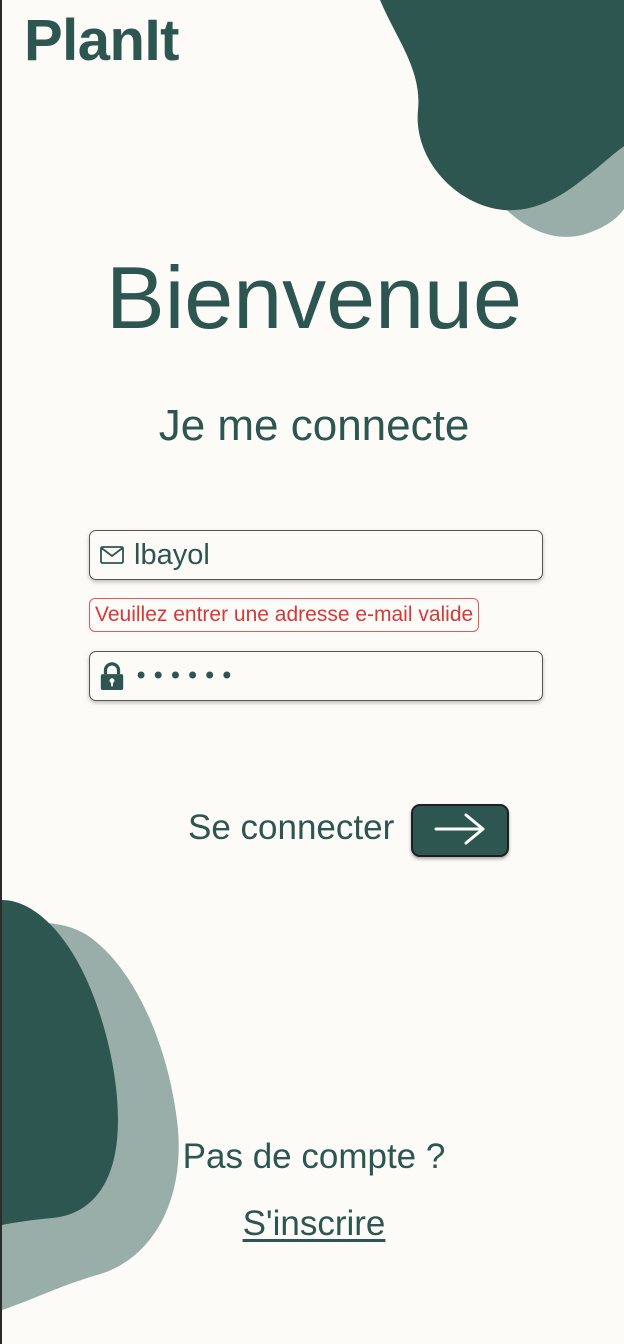 The height and width of the screenshot is (1344, 624). Describe the element at coordinates (314, 1156) in the screenshot. I see `no-account-text: Pas de compte ?` at that location.